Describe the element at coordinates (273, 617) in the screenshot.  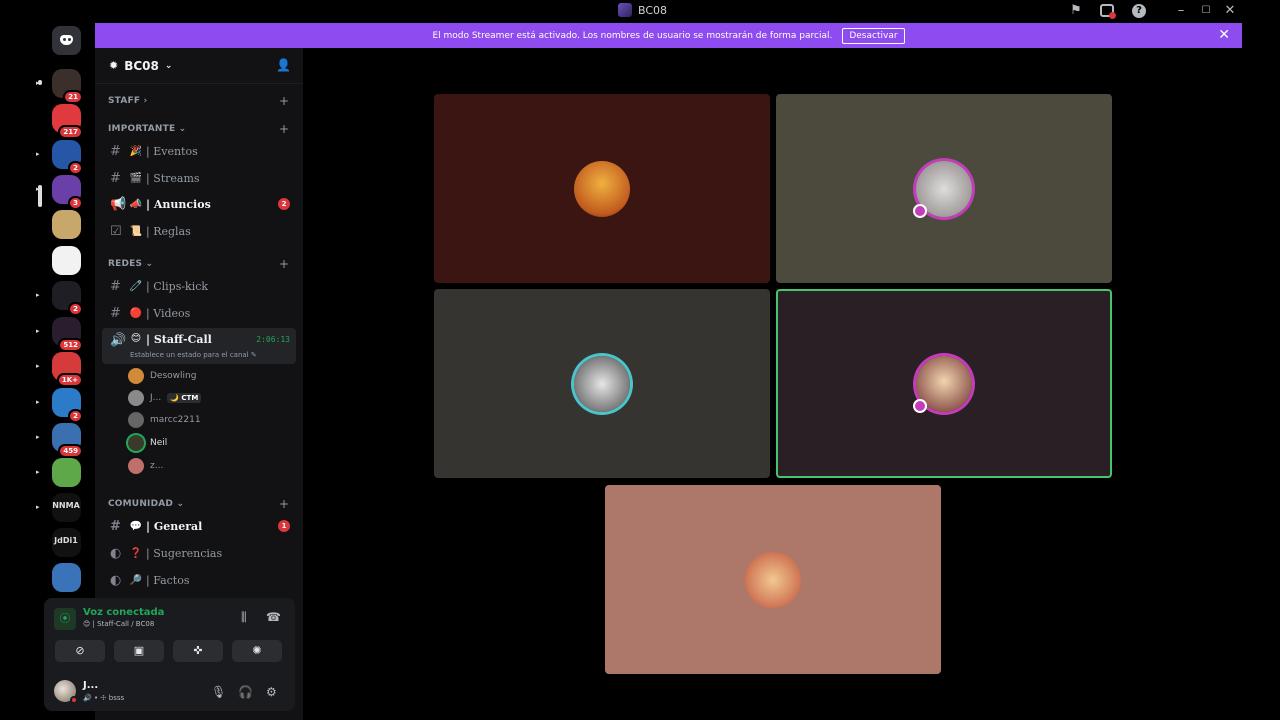
I see `disconnect-icon: ☎` at that location.